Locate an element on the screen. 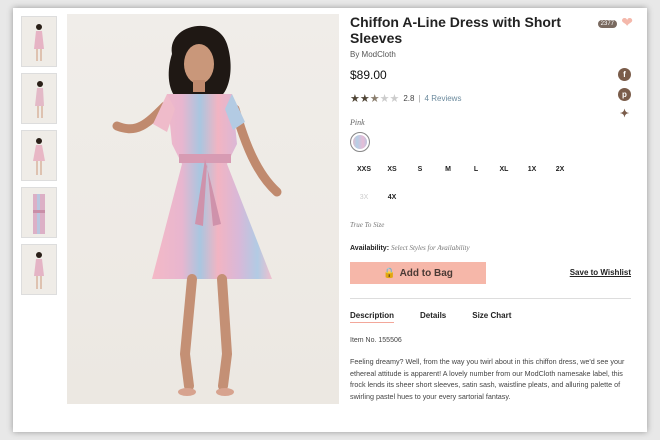  availability-label: Availability: is located at coordinates (370, 248).